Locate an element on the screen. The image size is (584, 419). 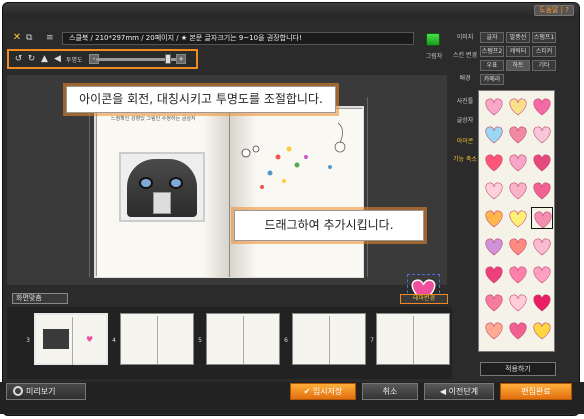
tab-text-box: 글상자 is located at coordinates (465, 121).